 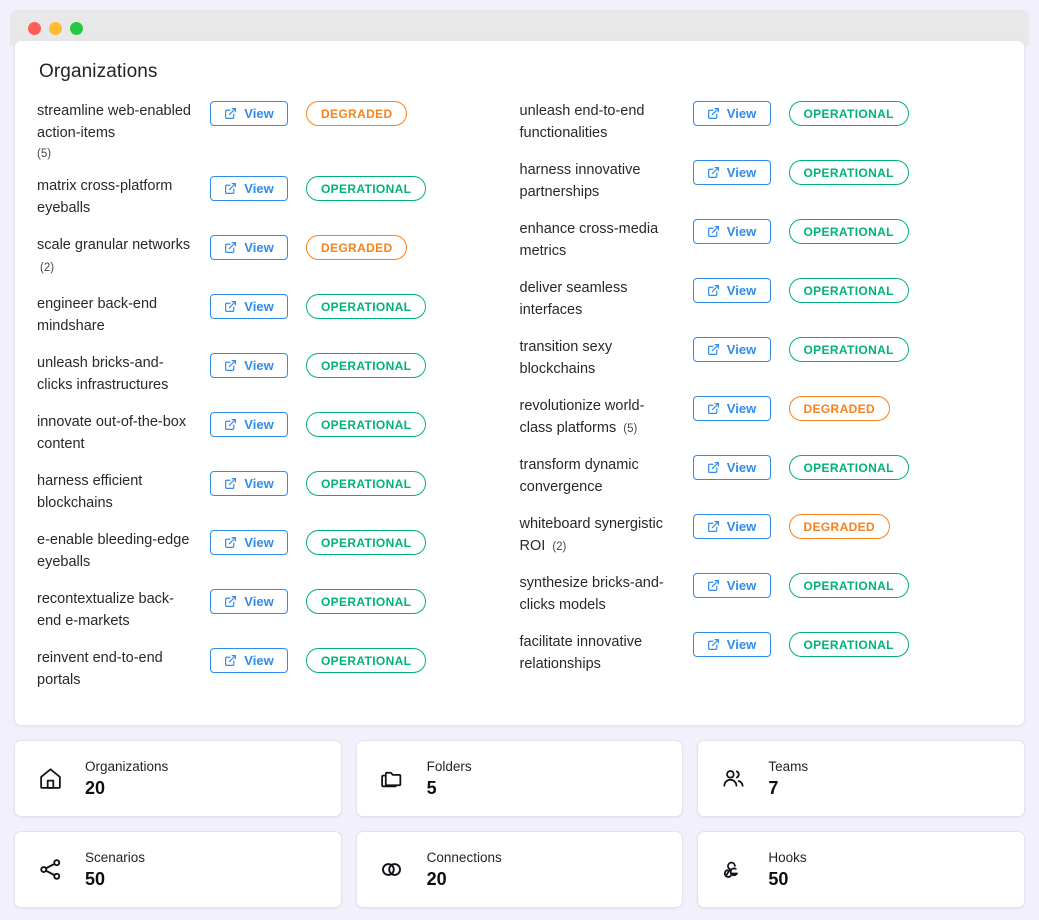 What do you see at coordinates (582, 417) in the screenshot?
I see `organization-name: revolutionize world-class platforms (5)` at bounding box center [582, 417].